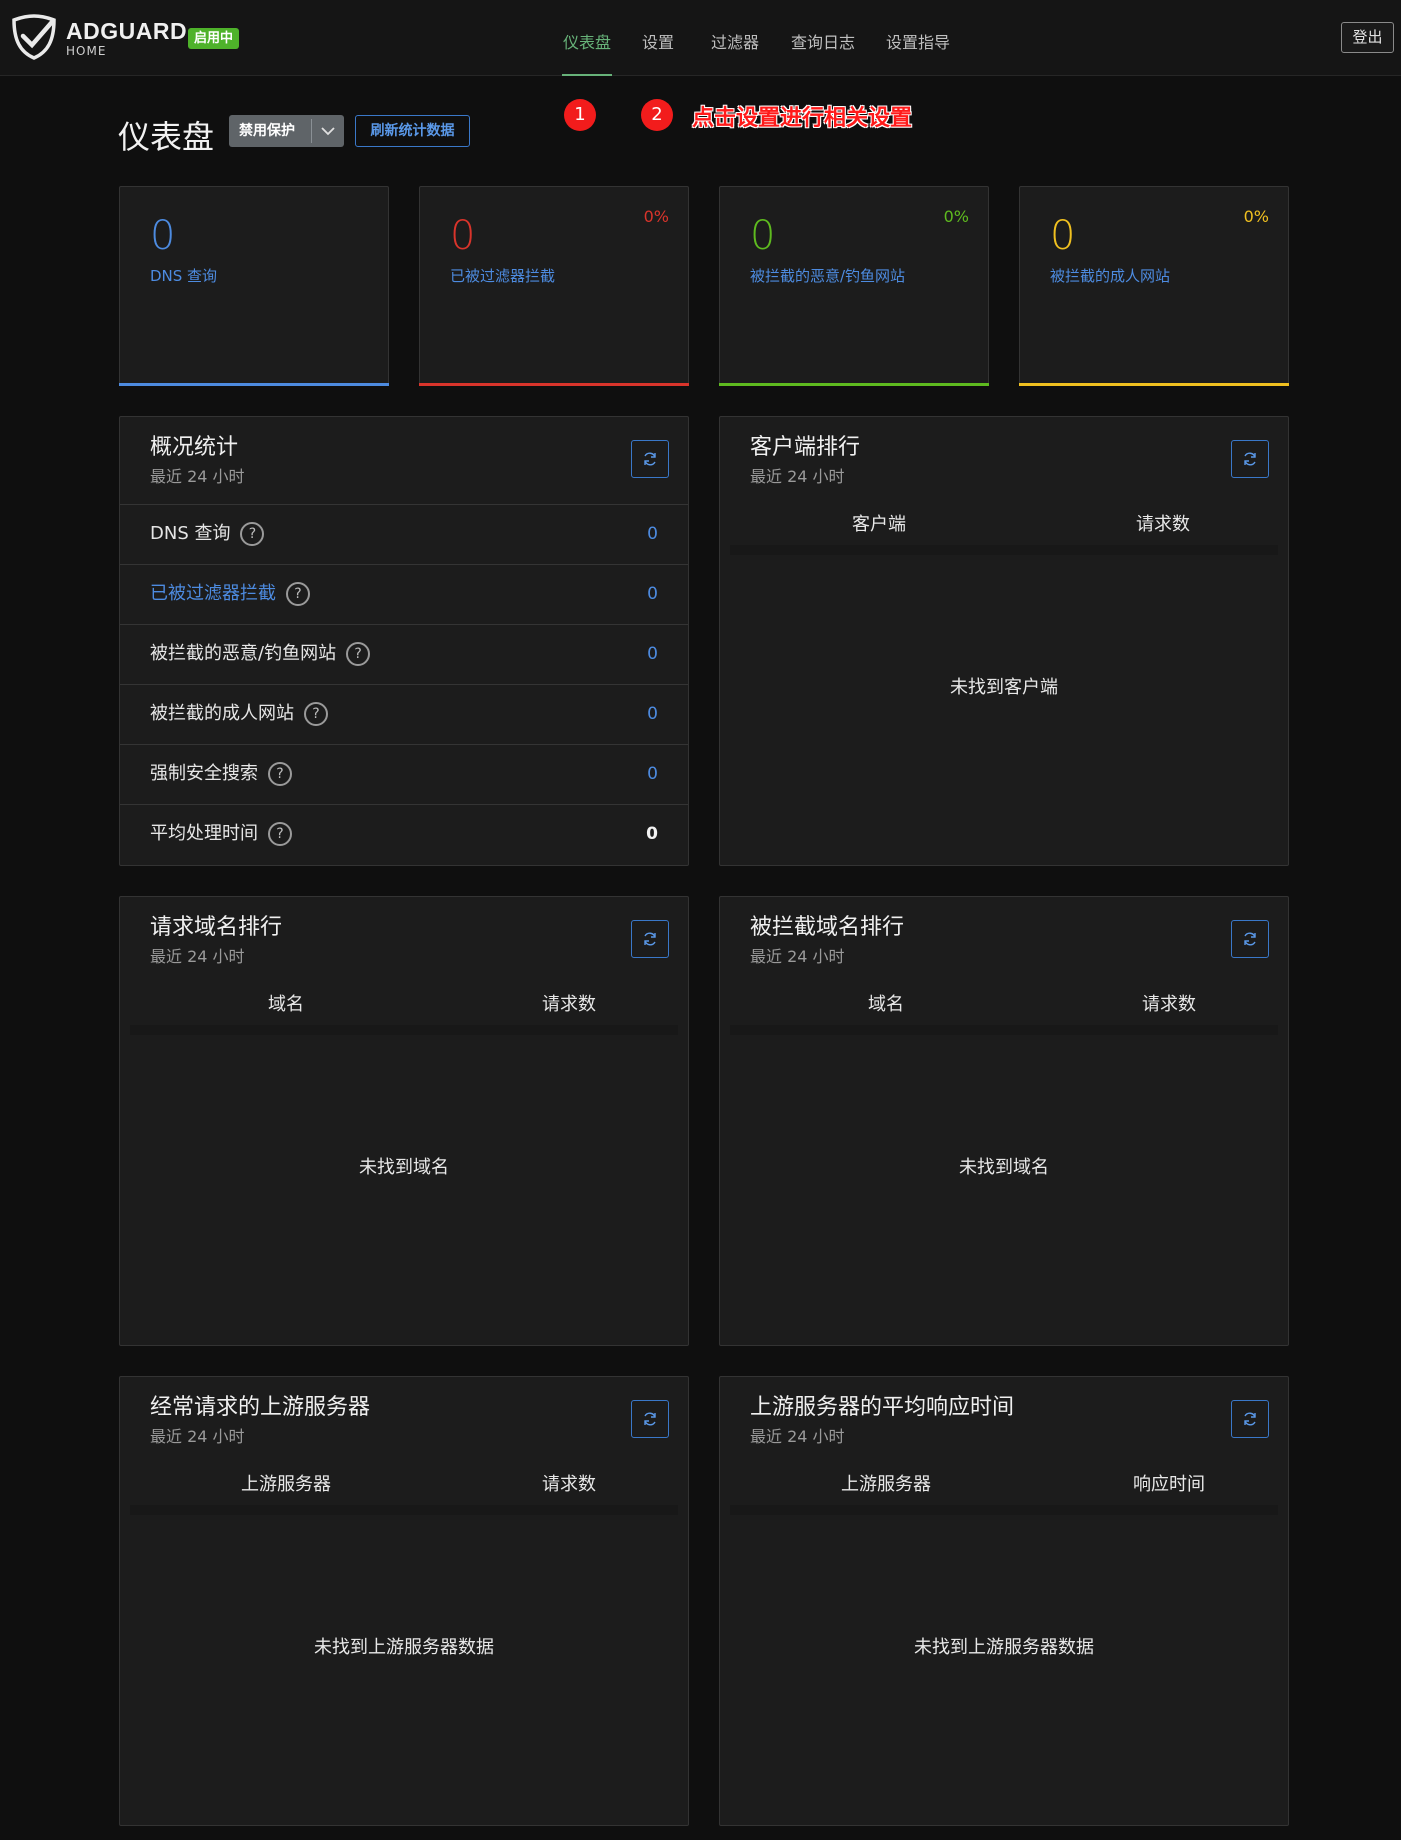  I want to click on stat-label: DNS 查询, so click(183, 275).